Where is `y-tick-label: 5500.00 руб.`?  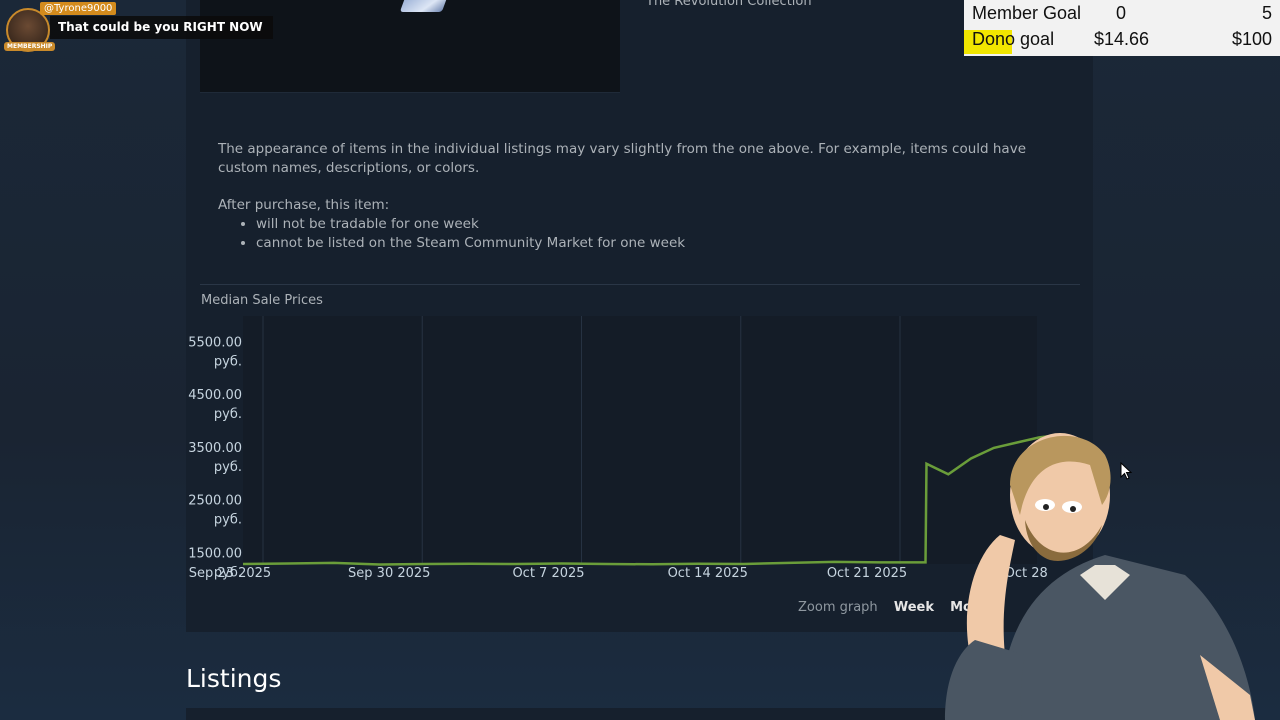 y-tick-label: 5500.00 руб. is located at coordinates (215, 352).